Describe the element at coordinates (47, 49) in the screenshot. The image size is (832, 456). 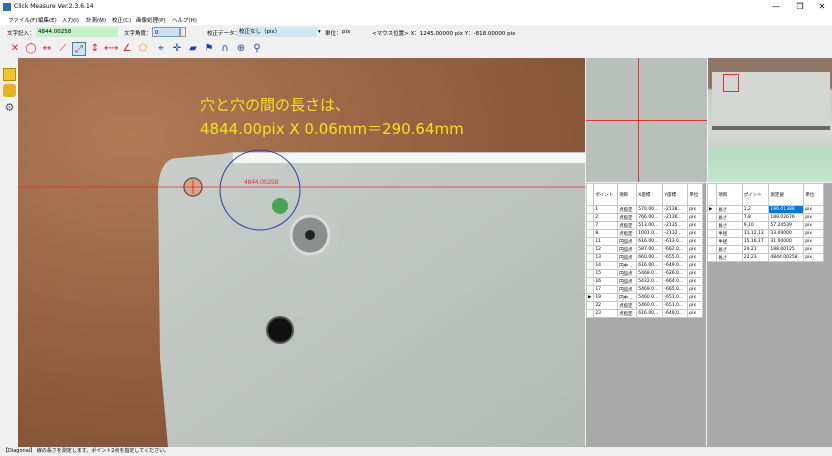
I see `horizontal-length-icon: ↔` at that location.